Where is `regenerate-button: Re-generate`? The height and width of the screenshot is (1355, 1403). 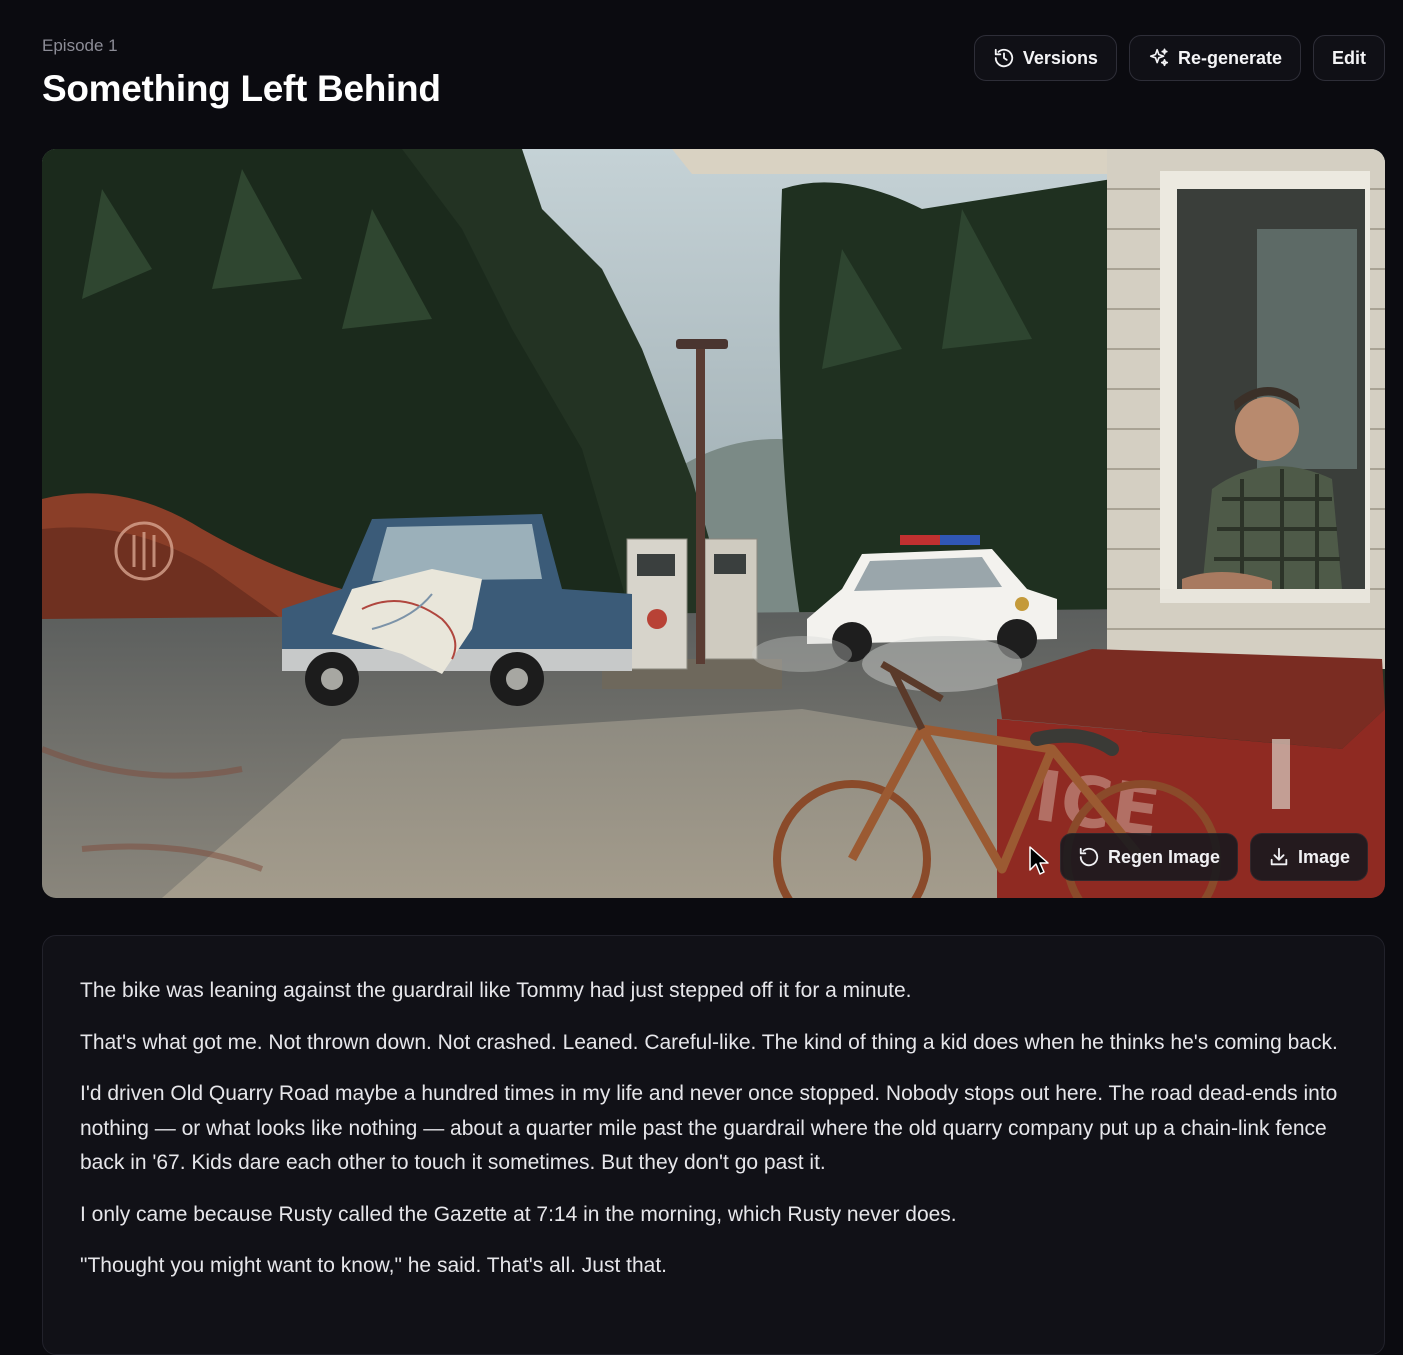 regenerate-button: Re-generate is located at coordinates (1214, 58).